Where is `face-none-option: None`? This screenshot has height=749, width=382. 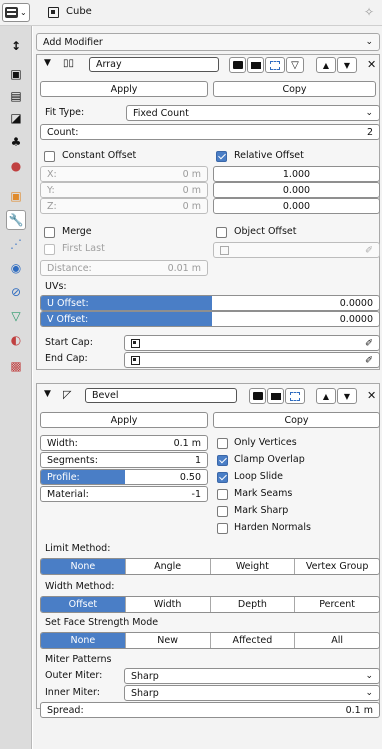
face-none-option: None is located at coordinates (83, 640).